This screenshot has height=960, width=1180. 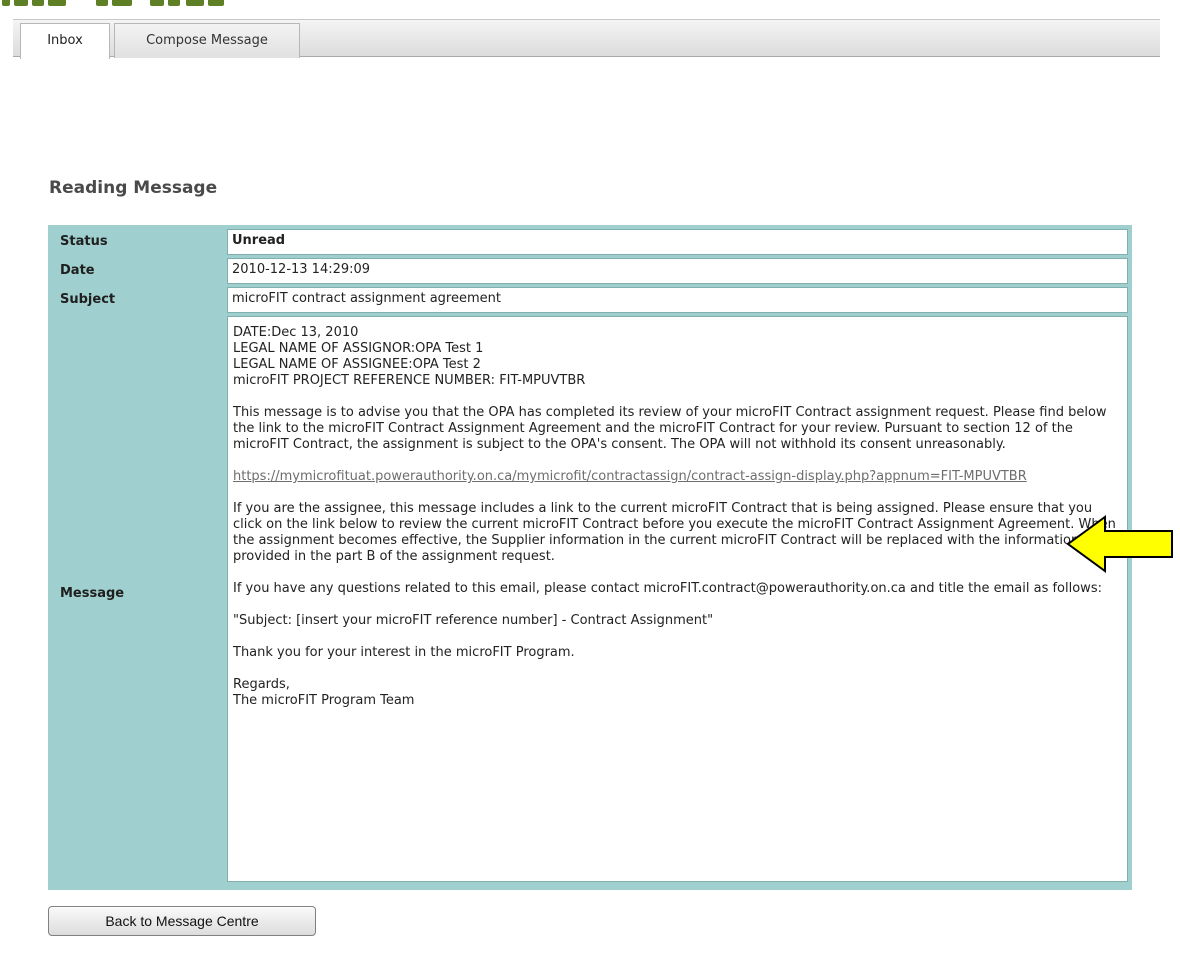 What do you see at coordinates (357, 364) in the screenshot?
I see `header-line-assignee: LEGAL NAME OF ASSIGNEE:OPA Test 2` at bounding box center [357, 364].